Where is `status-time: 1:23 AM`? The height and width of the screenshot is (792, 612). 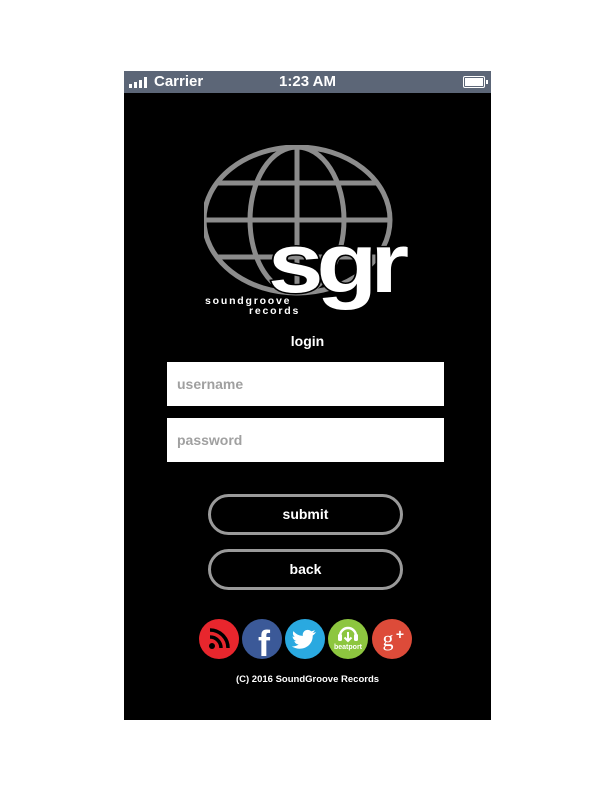 status-time: 1:23 AM is located at coordinates (307, 81).